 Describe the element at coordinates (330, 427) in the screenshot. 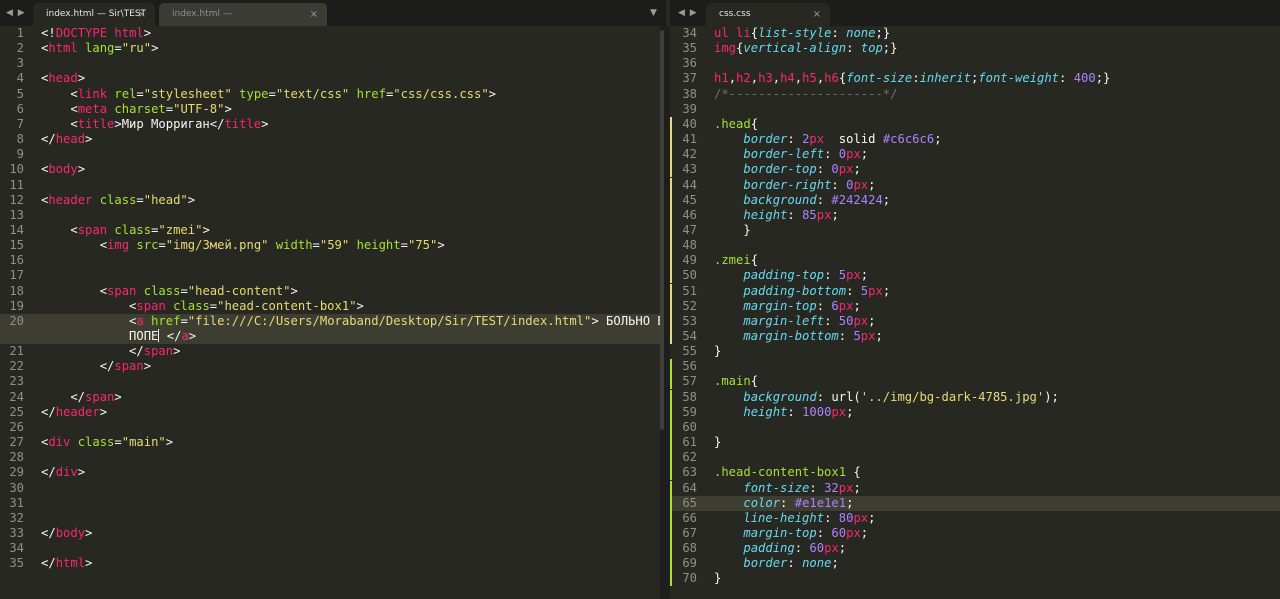

I see `code-line: 26` at that location.